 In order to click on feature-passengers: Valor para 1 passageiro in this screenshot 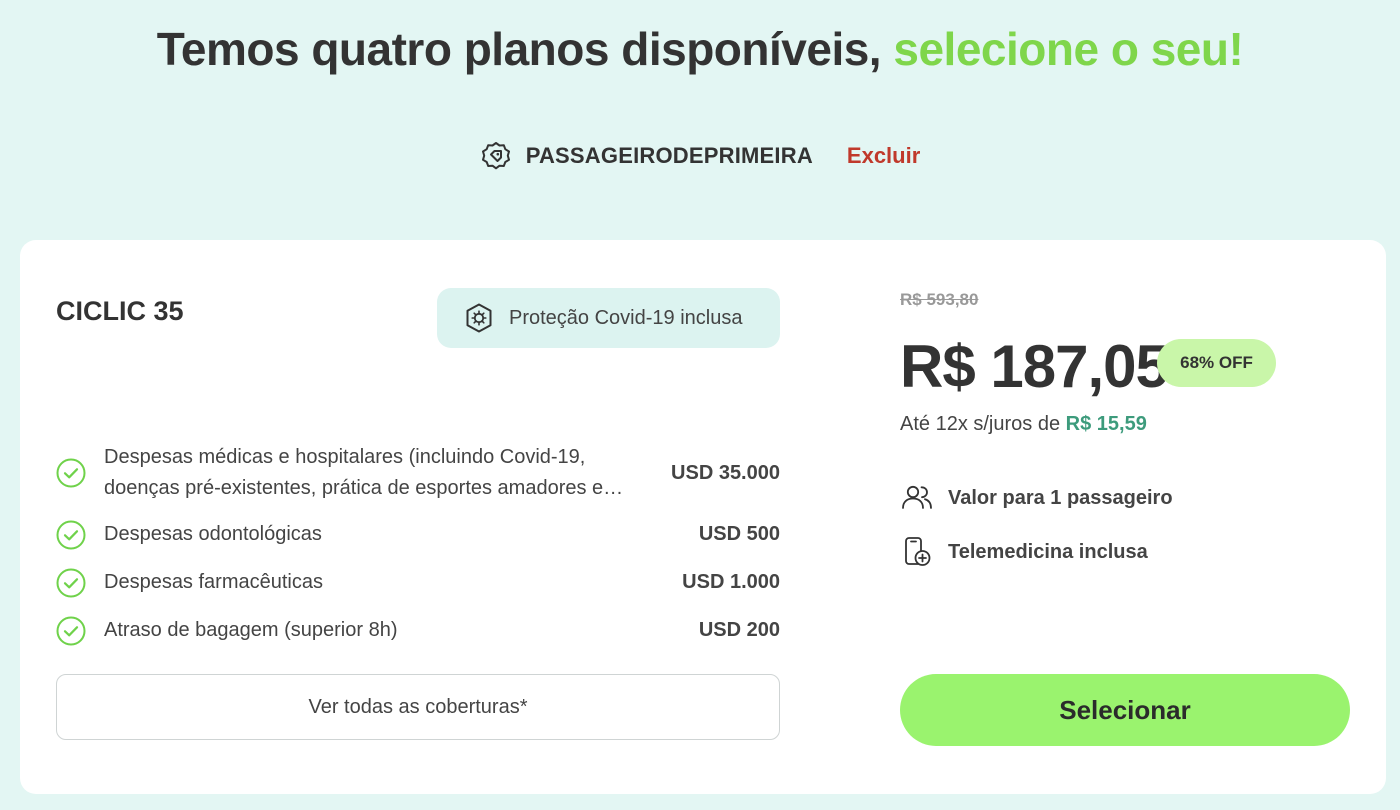, I will do `click(1036, 498)`.